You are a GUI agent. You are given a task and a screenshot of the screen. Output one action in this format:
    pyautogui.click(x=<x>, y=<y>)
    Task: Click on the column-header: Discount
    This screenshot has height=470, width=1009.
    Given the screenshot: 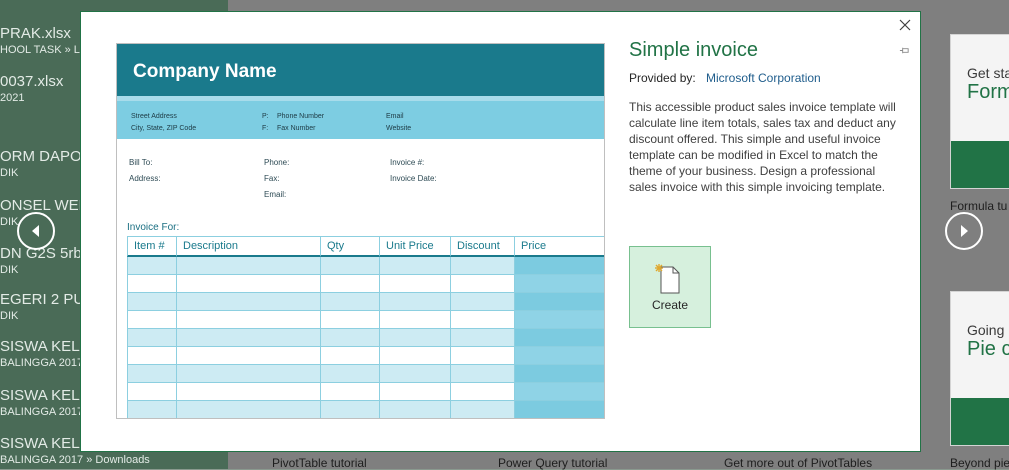 What is the action you would take?
    pyautogui.click(x=483, y=246)
    